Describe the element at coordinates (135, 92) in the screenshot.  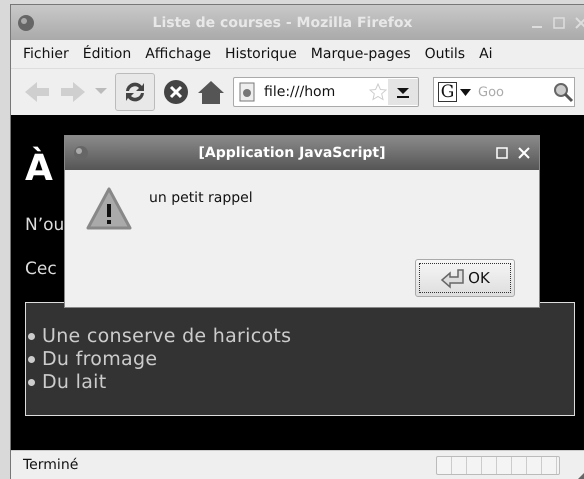
I see `reload-button` at that location.